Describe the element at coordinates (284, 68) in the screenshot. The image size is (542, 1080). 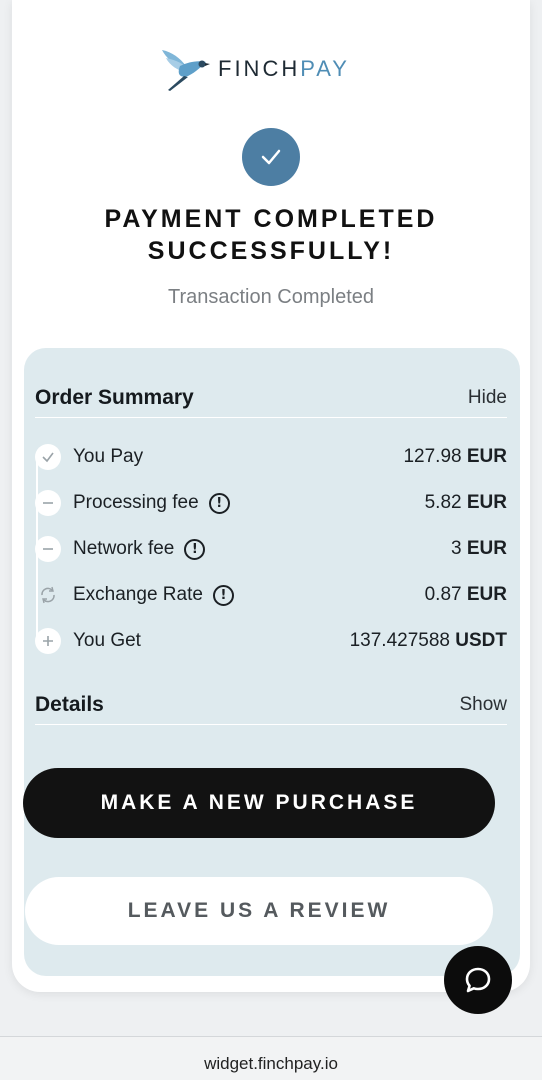
I see `brand-name: FINCHPAY` at that location.